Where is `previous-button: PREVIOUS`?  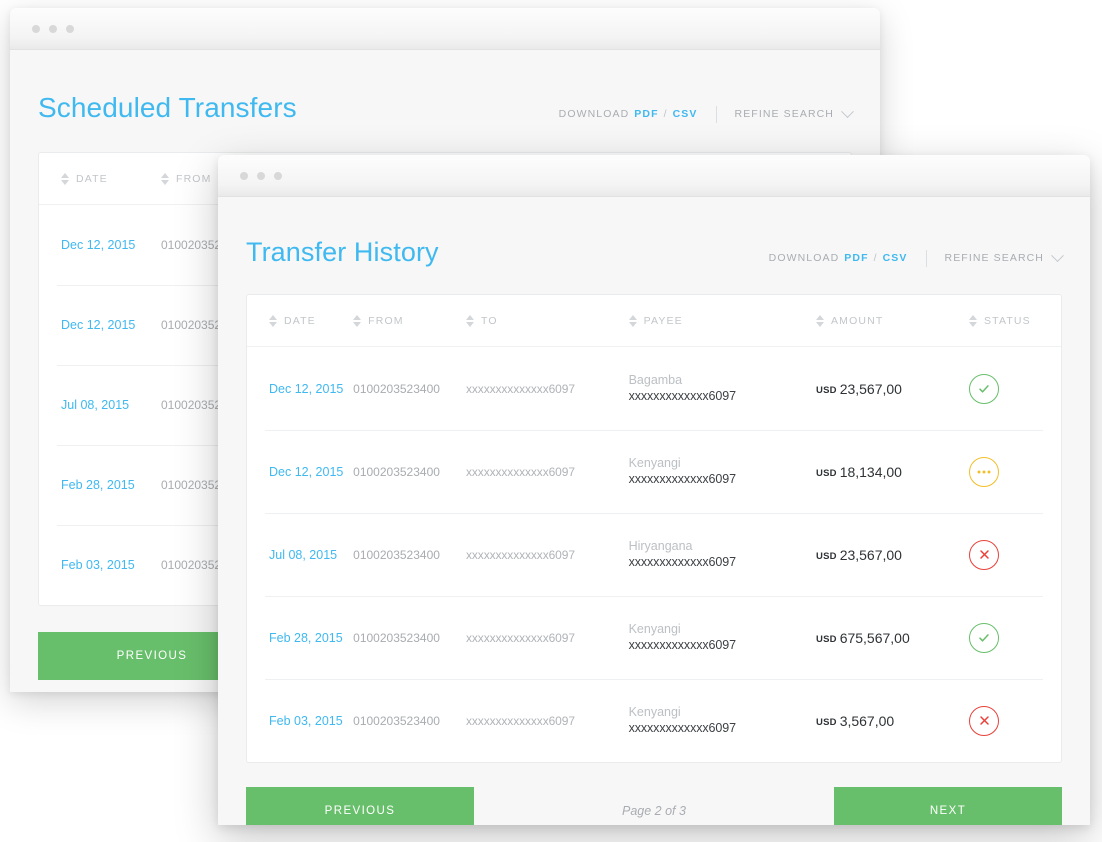 previous-button: PREVIOUS is located at coordinates (360, 806).